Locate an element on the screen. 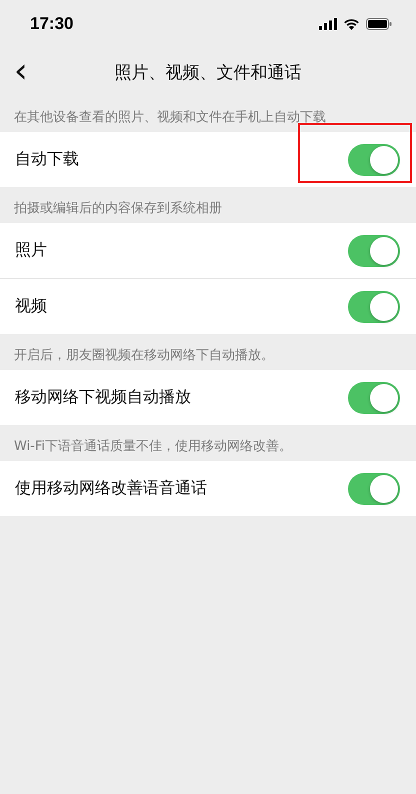  status-time: 17:30 is located at coordinates (52, 24).